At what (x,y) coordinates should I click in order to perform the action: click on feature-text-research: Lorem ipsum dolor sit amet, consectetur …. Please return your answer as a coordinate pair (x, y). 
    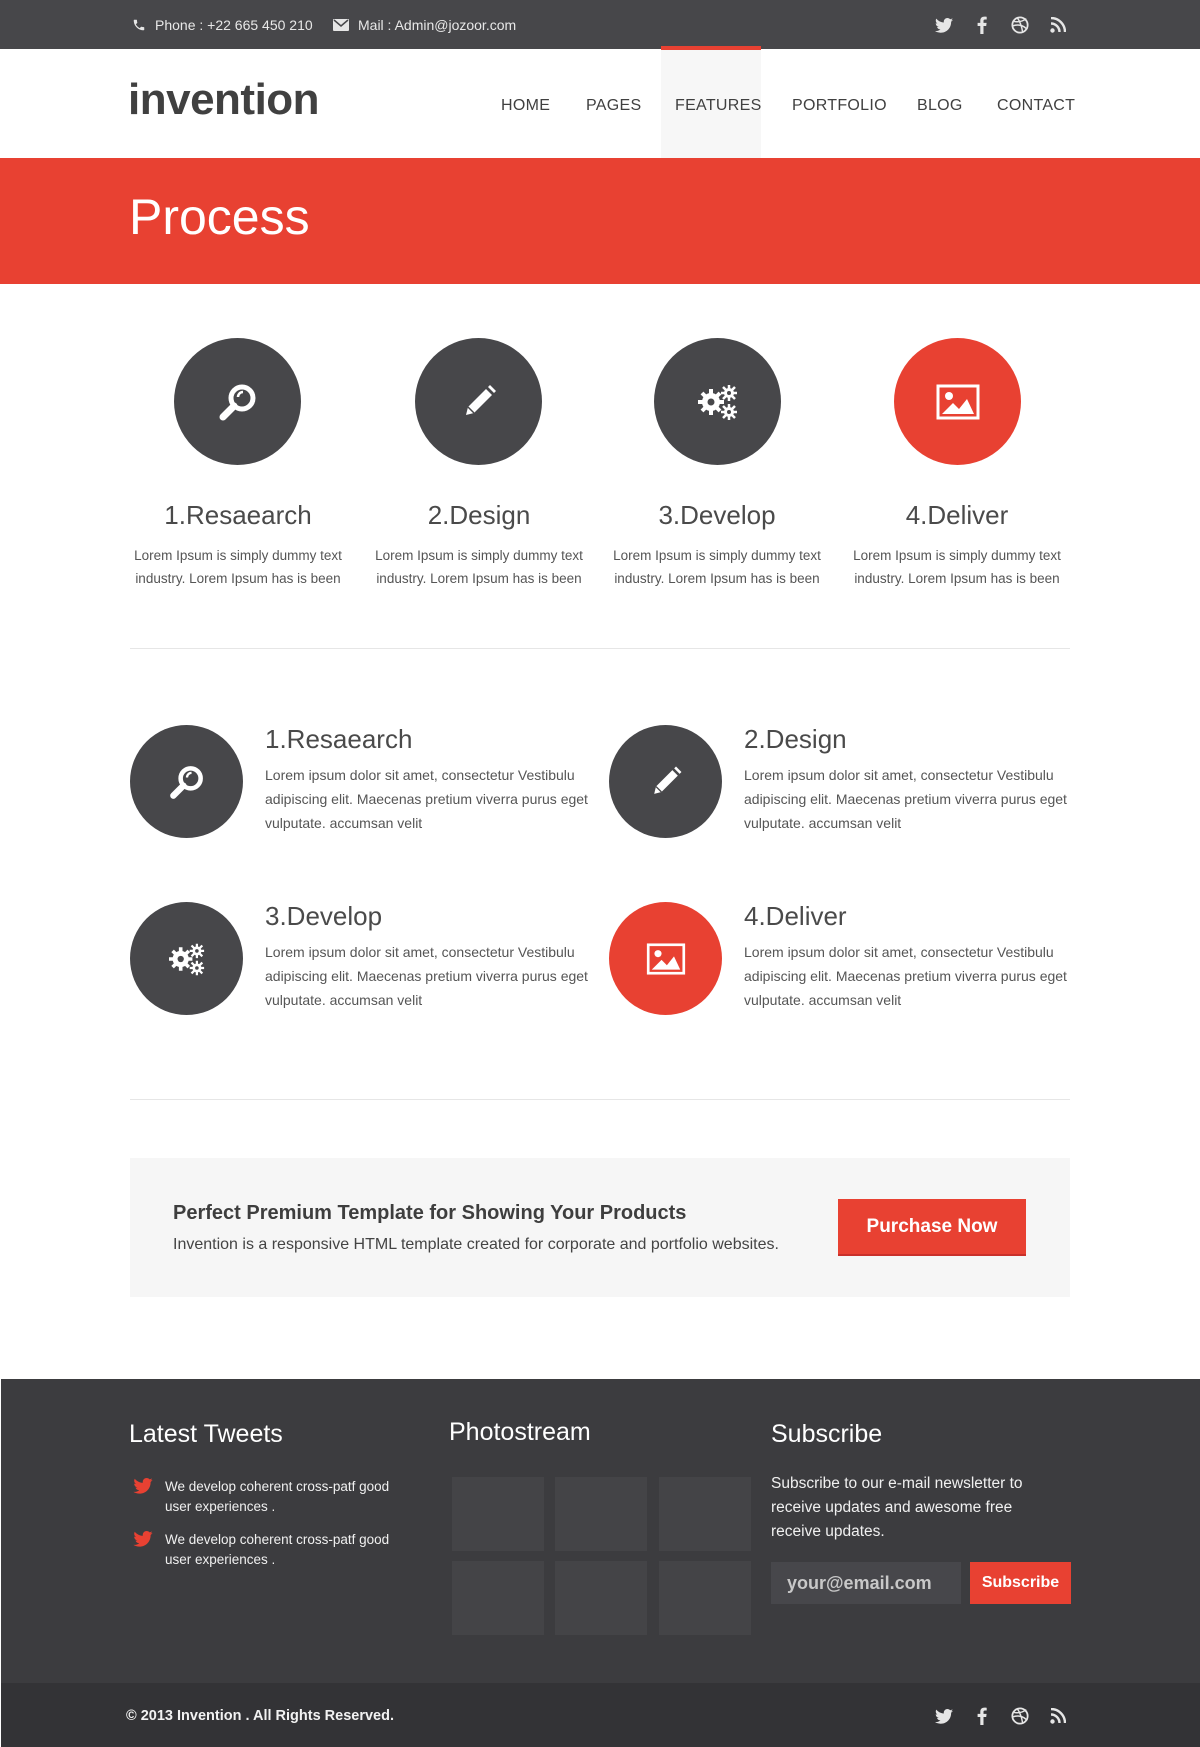
    Looking at the image, I should click on (426, 799).